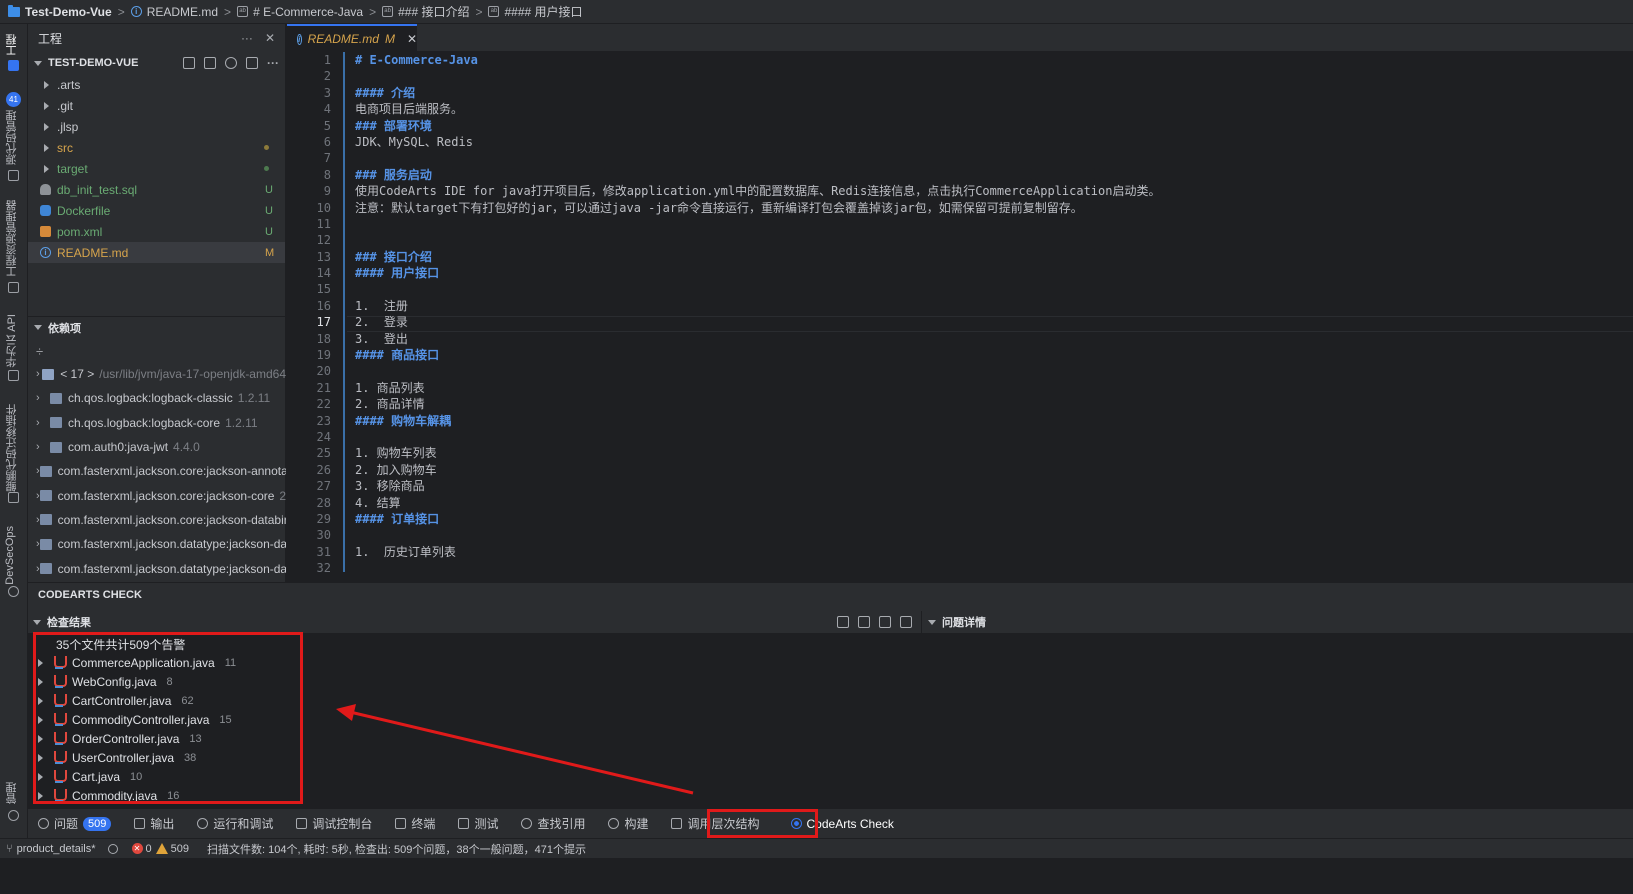 The height and width of the screenshot is (894, 1633). Describe the element at coordinates (156, 63) in the screenshot. I see `tree-root: TEST-DEMO-VUE ···` at that location.